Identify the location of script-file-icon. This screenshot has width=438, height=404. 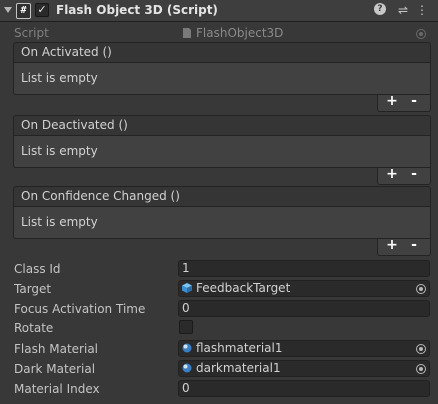
(187, 33).